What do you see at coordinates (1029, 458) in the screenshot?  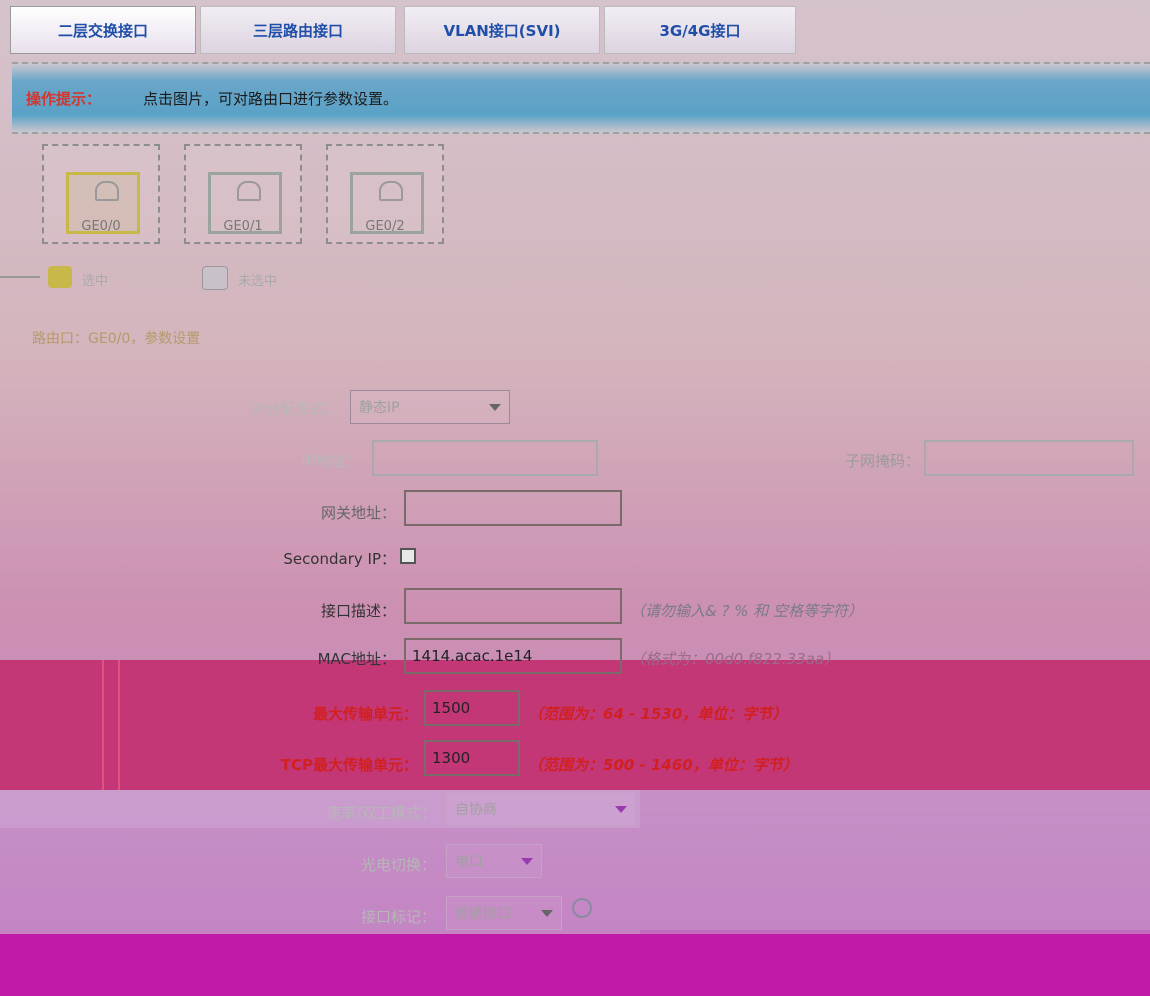 I see `subnet-mask-input` at bounding box center [1029, 458].